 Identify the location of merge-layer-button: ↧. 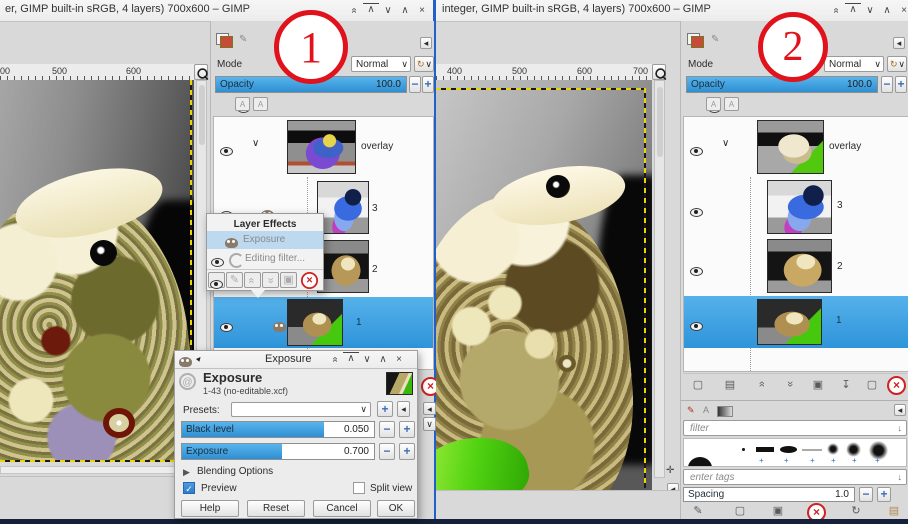
(846, 384).